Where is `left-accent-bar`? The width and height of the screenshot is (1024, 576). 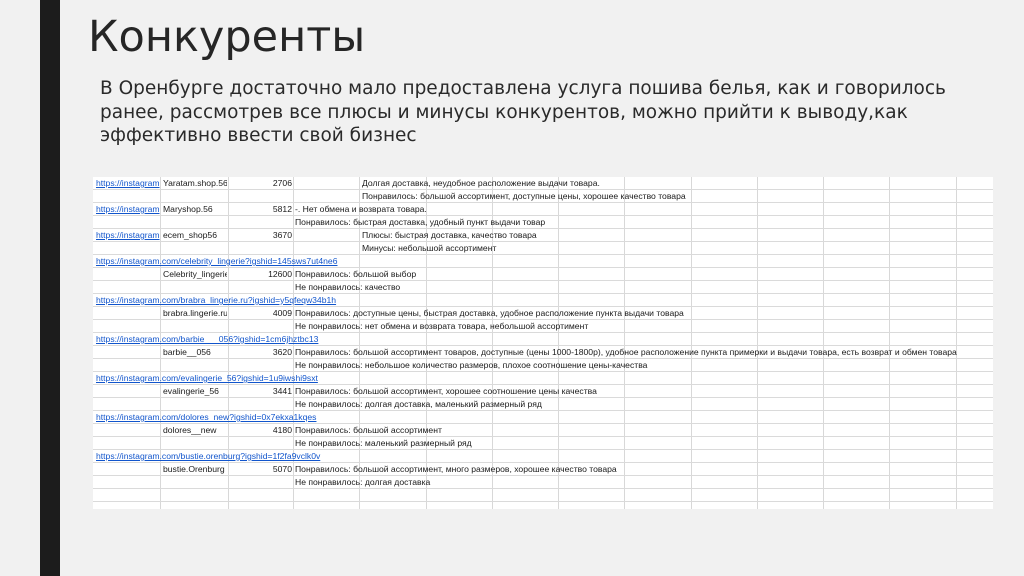
left-accent-bar is located at coordinates (50, 288).